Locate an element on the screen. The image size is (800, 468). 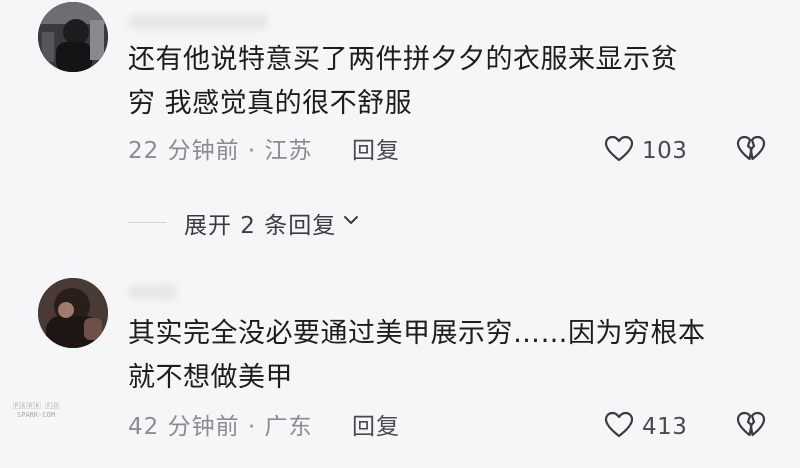
watermark: 🄿🄰🅁🄺 🄵🄾 SPARK-COM is located at coordinates (36, 411).